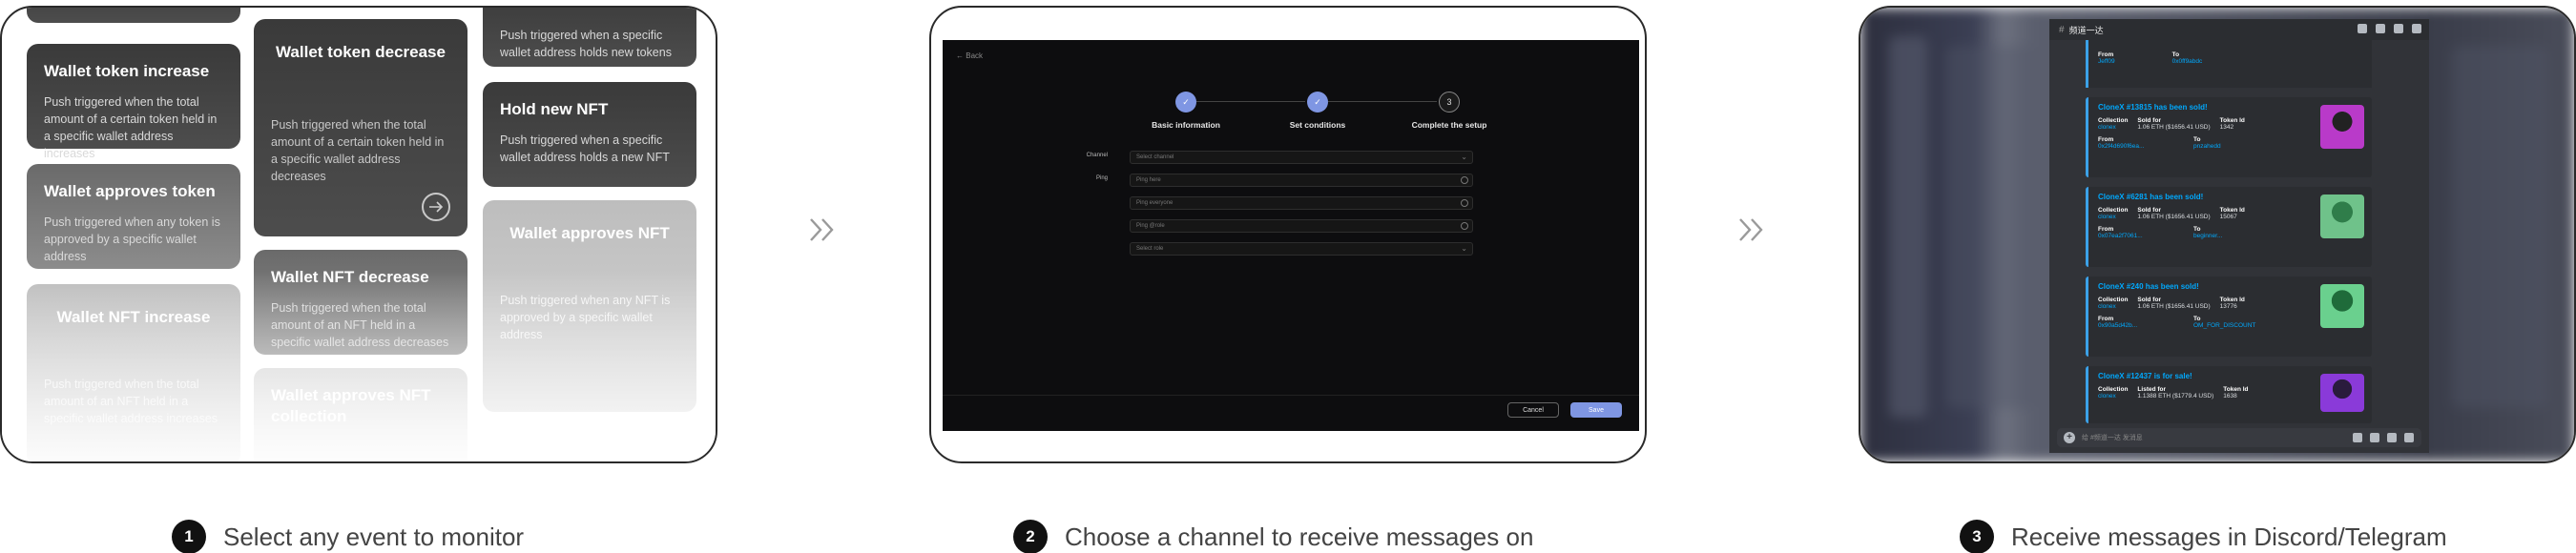  Describe the element at coordinates (2229, 64) in the screenshot. I see `message-embed-partial: From Jeff09 To 0x0ff9abdc` at that location.